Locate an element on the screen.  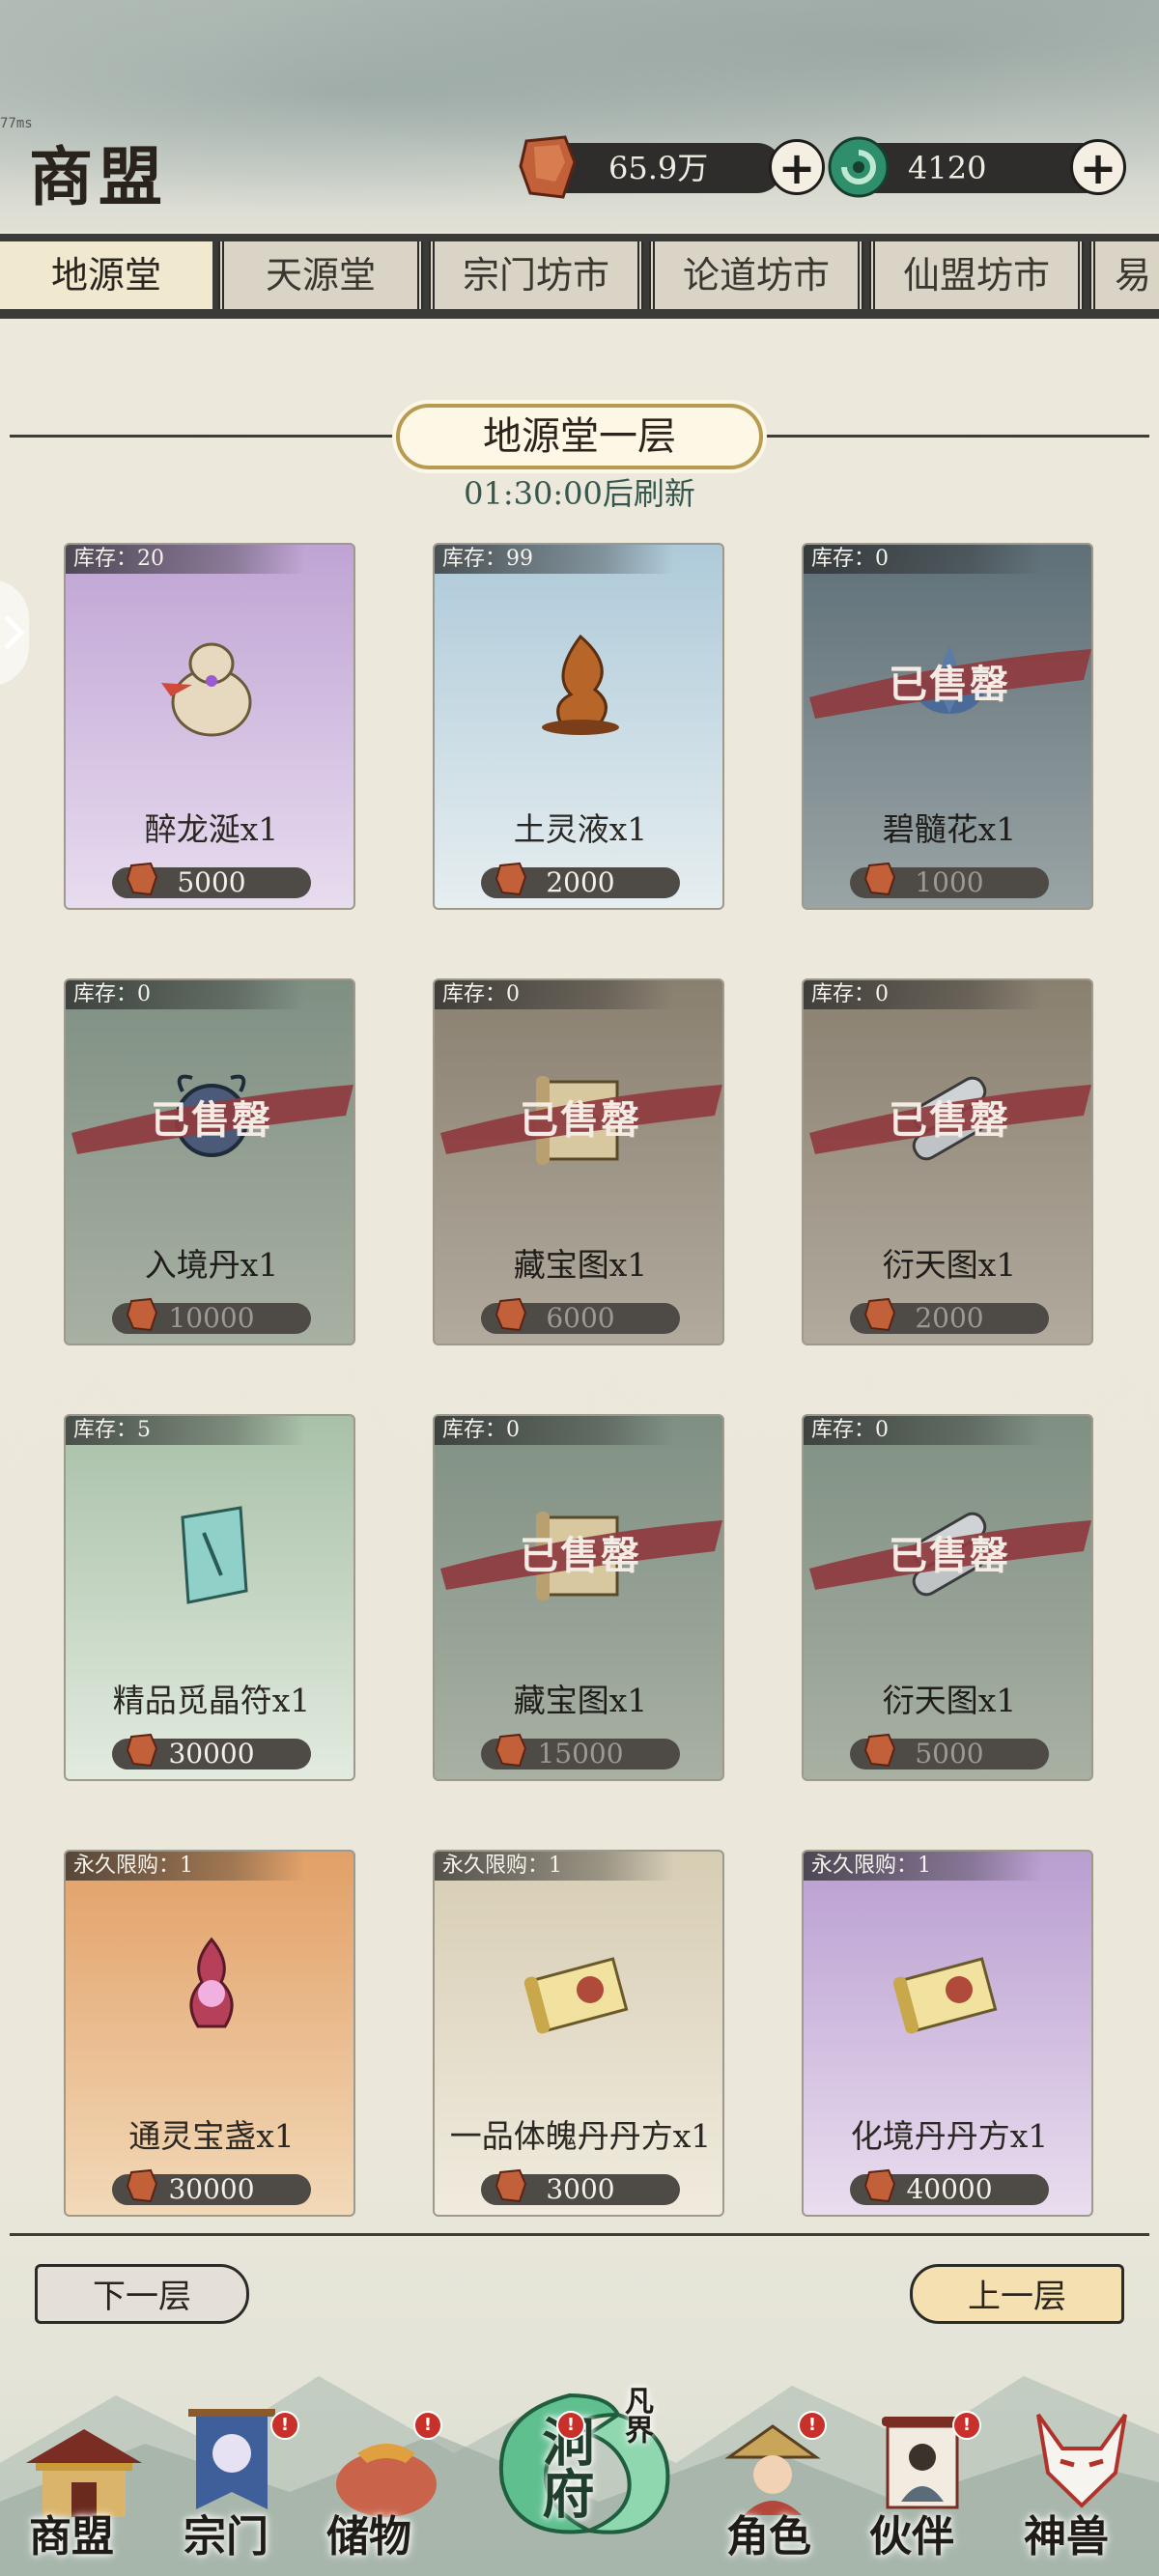
nav-label-juese: 角色 is located at coordinates (769, 2532).